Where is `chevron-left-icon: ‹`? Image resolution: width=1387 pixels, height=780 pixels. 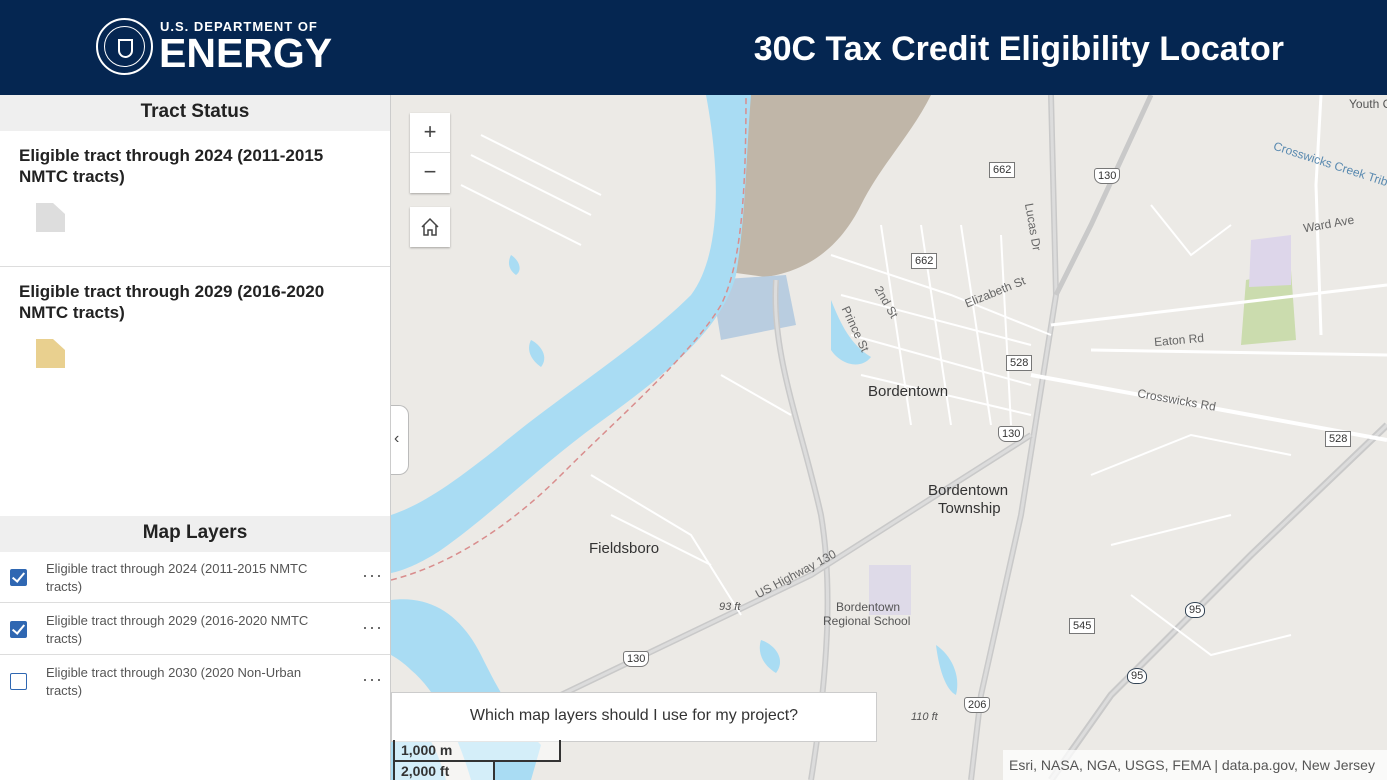
chevron-left-icon: ‹ is located at coordinates (397, 438).